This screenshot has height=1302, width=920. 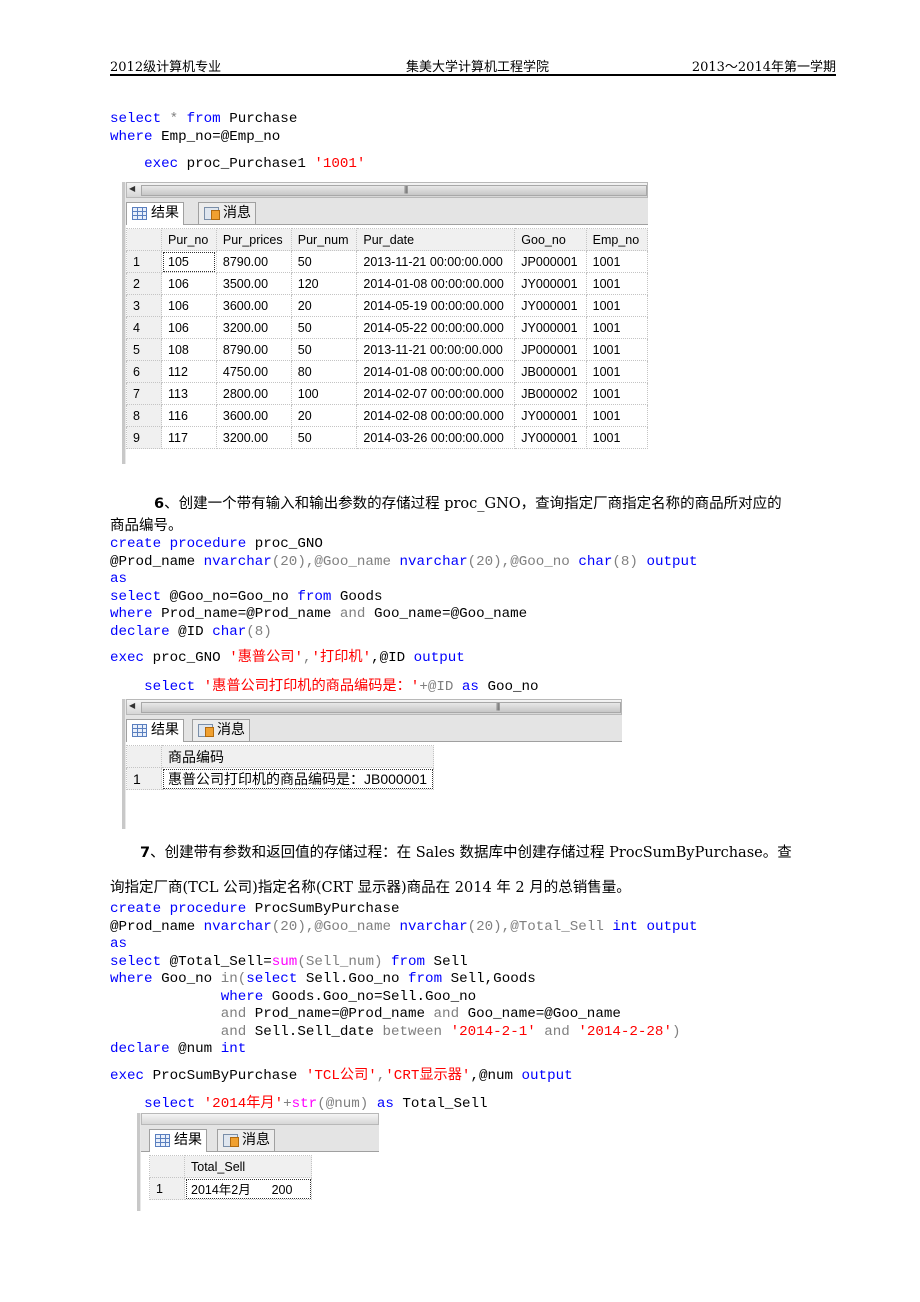 I want to click on table-row: 1 惠普公司打印机的商品编码是：JB000001, so click(x=280, y=778).